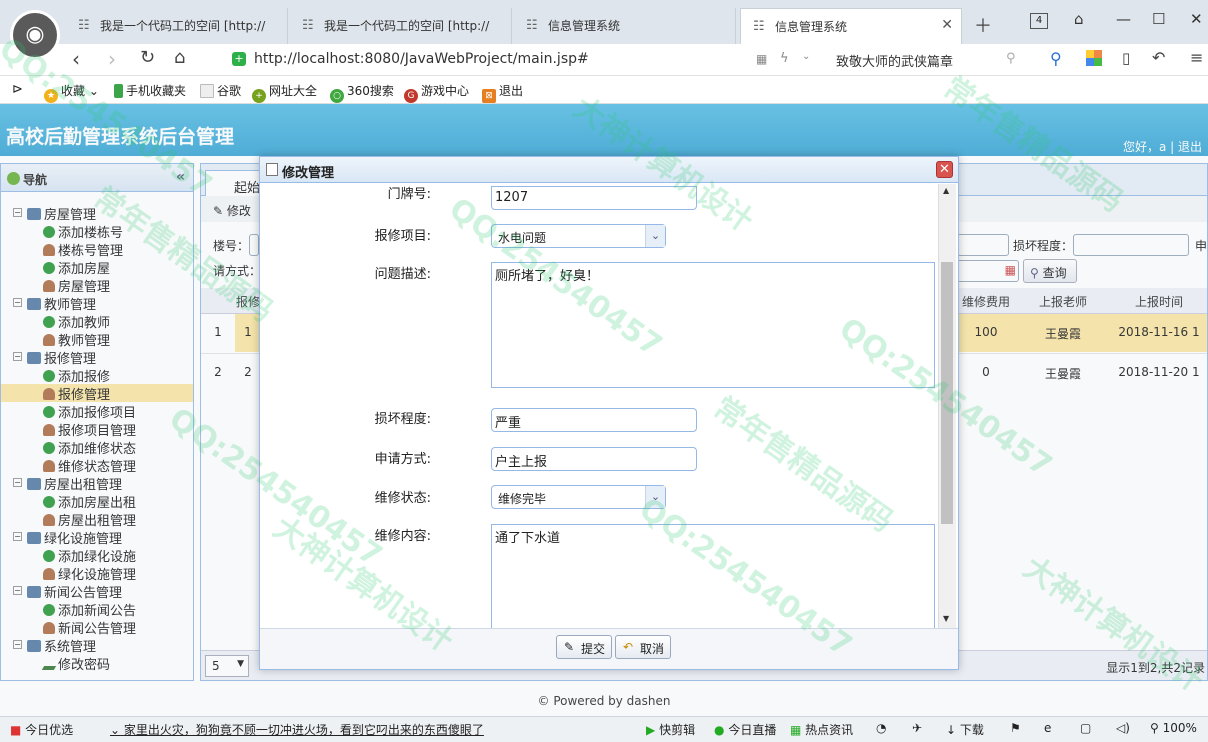 The image size is (1208, 742). What do you see at coordinates (784, 58) in the screenshot?
I see `lightning-icon: ϟ` at bounding box center [784, 58].